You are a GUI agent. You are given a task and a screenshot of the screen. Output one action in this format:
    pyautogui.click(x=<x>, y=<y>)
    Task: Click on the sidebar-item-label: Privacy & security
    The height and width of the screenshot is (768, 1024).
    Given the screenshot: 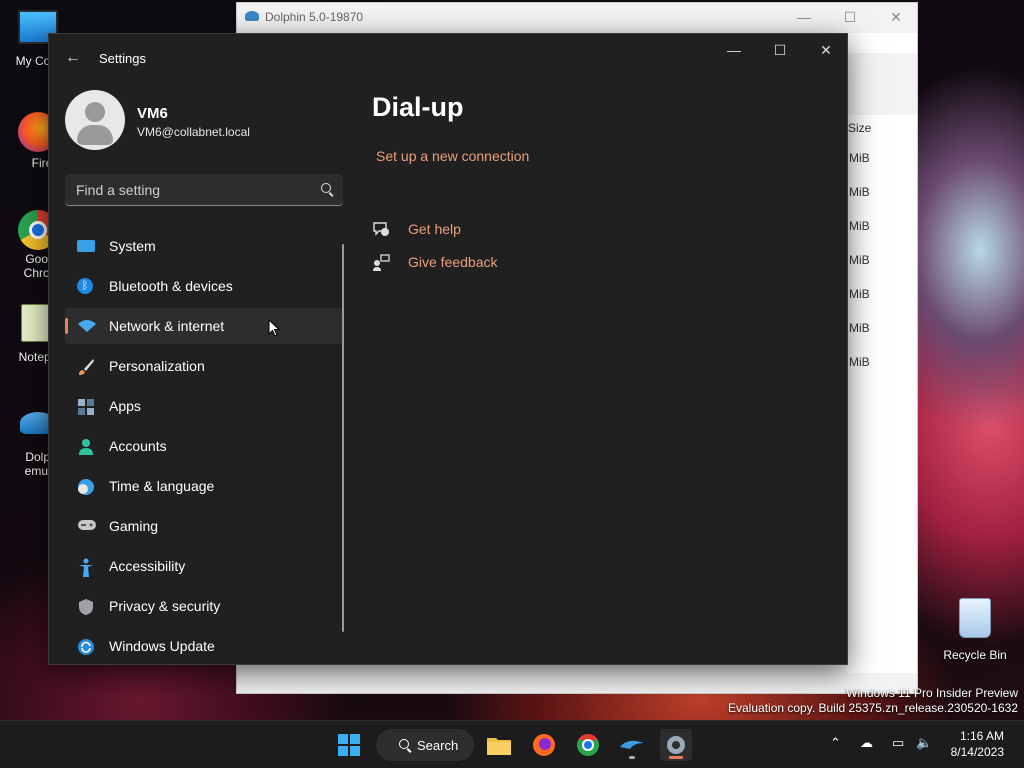 What is the action you would take?
    pyautogui.click(x=165, y=606)
    